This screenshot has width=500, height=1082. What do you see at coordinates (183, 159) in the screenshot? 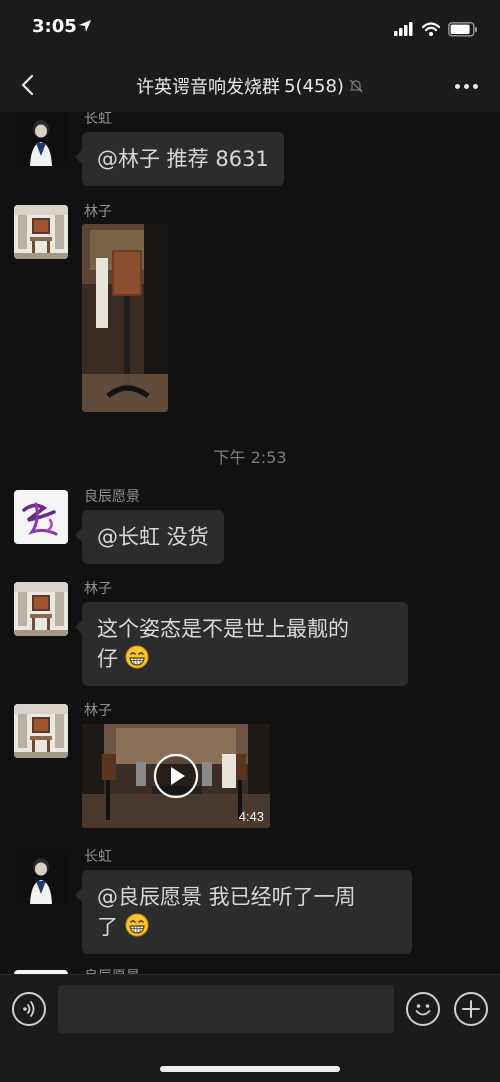
I see `message-text: @林子 推荐 8631` at bounding box center [183, 159].